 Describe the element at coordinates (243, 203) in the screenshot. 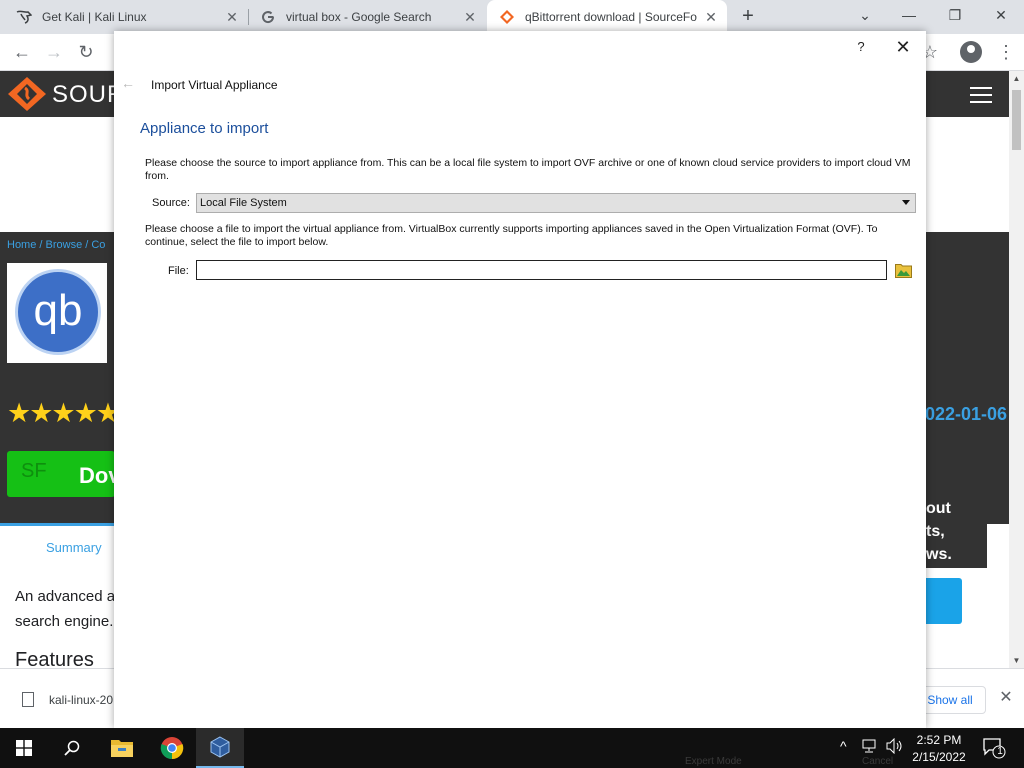

I see `source-selected-value: Local File System` at that location.